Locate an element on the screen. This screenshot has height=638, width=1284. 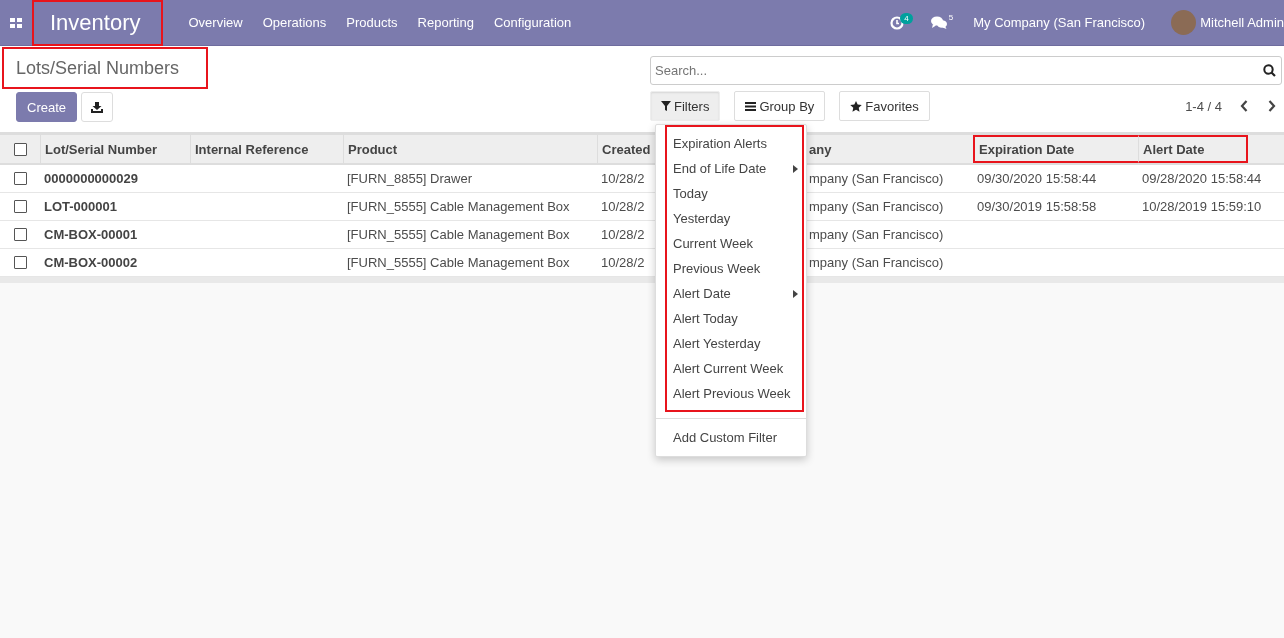
date-cell: 10/28/2019 15:59:10 is located at coordinates (1202, 206).